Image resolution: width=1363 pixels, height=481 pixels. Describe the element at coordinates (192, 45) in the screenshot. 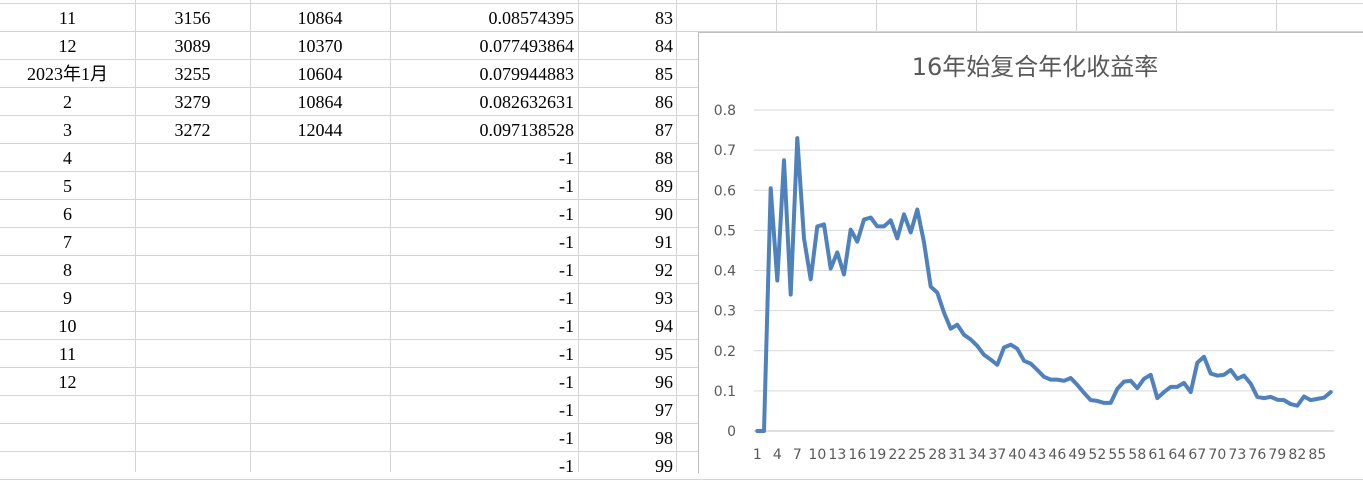

I see `cell-b: 3089` at that location.